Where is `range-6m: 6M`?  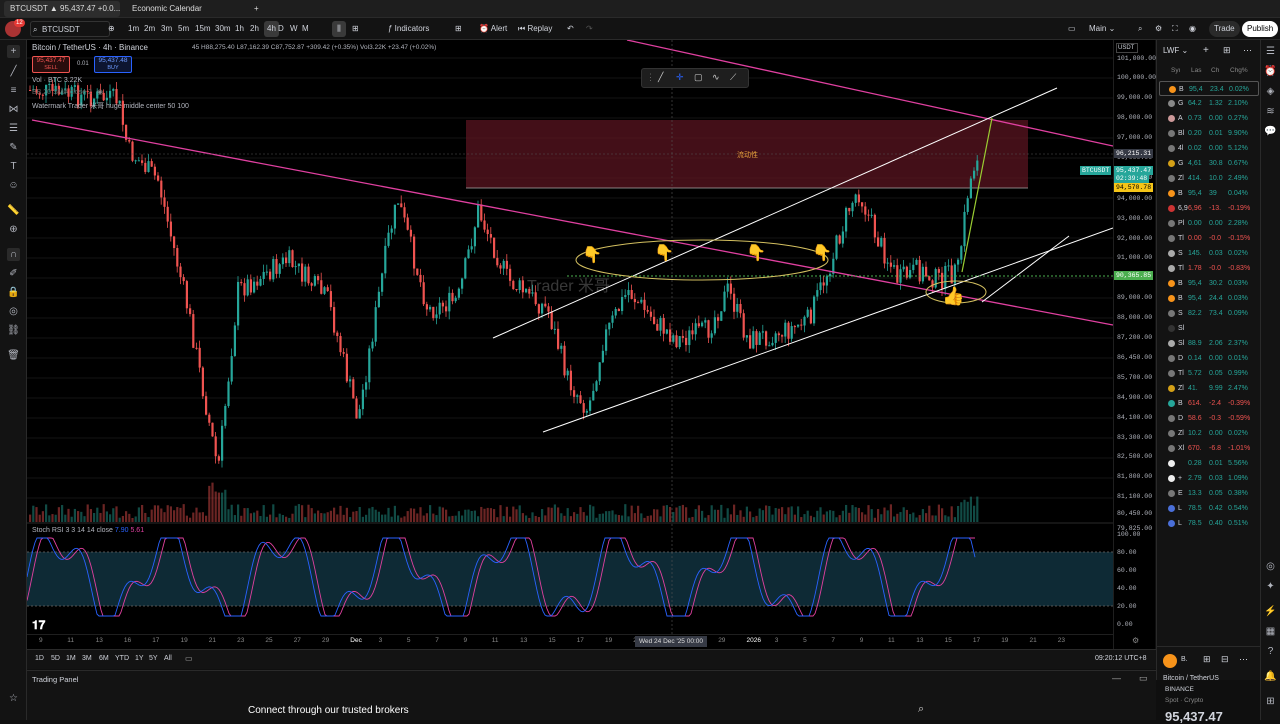 range-6m: 6M is located at coordinates (104, 658).